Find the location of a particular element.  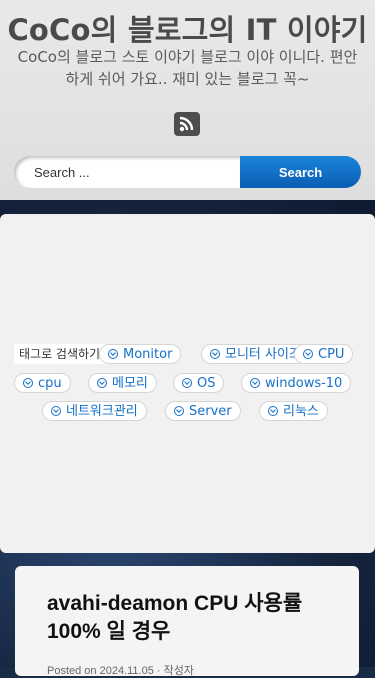

search-form: Search is located at coordinates (187, 172).